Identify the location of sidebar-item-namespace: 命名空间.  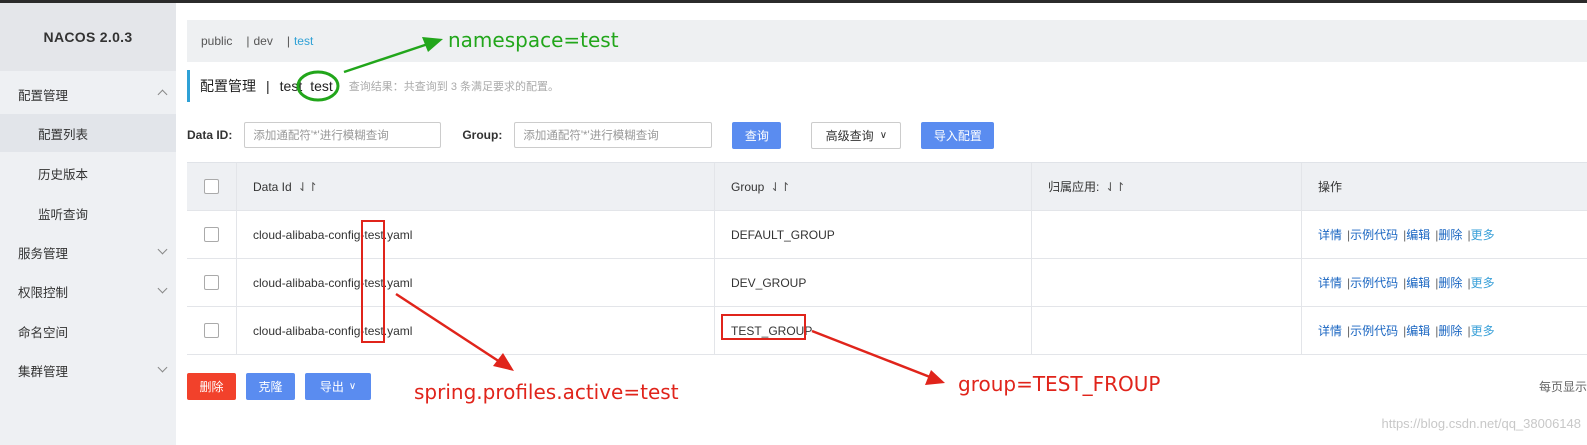
(88, 331).